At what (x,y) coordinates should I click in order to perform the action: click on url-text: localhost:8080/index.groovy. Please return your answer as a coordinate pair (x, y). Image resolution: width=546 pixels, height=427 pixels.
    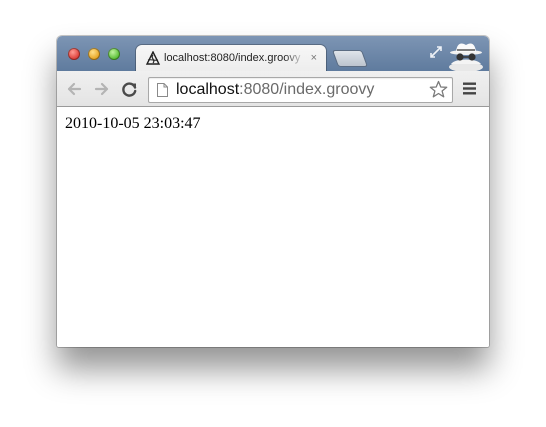
    Looking at the image, I should click on (275, 90).